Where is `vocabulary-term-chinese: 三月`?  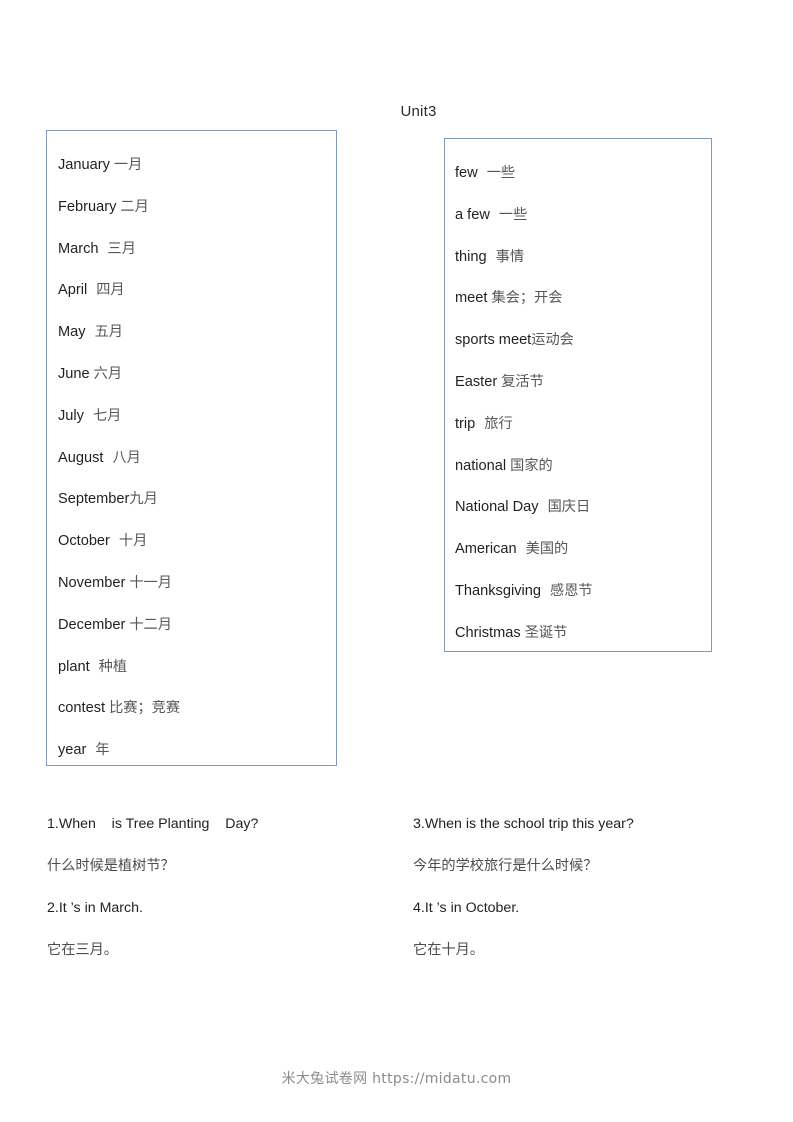
vocabulary-term-chinese: 三月 is located at coordinates (121, 248).